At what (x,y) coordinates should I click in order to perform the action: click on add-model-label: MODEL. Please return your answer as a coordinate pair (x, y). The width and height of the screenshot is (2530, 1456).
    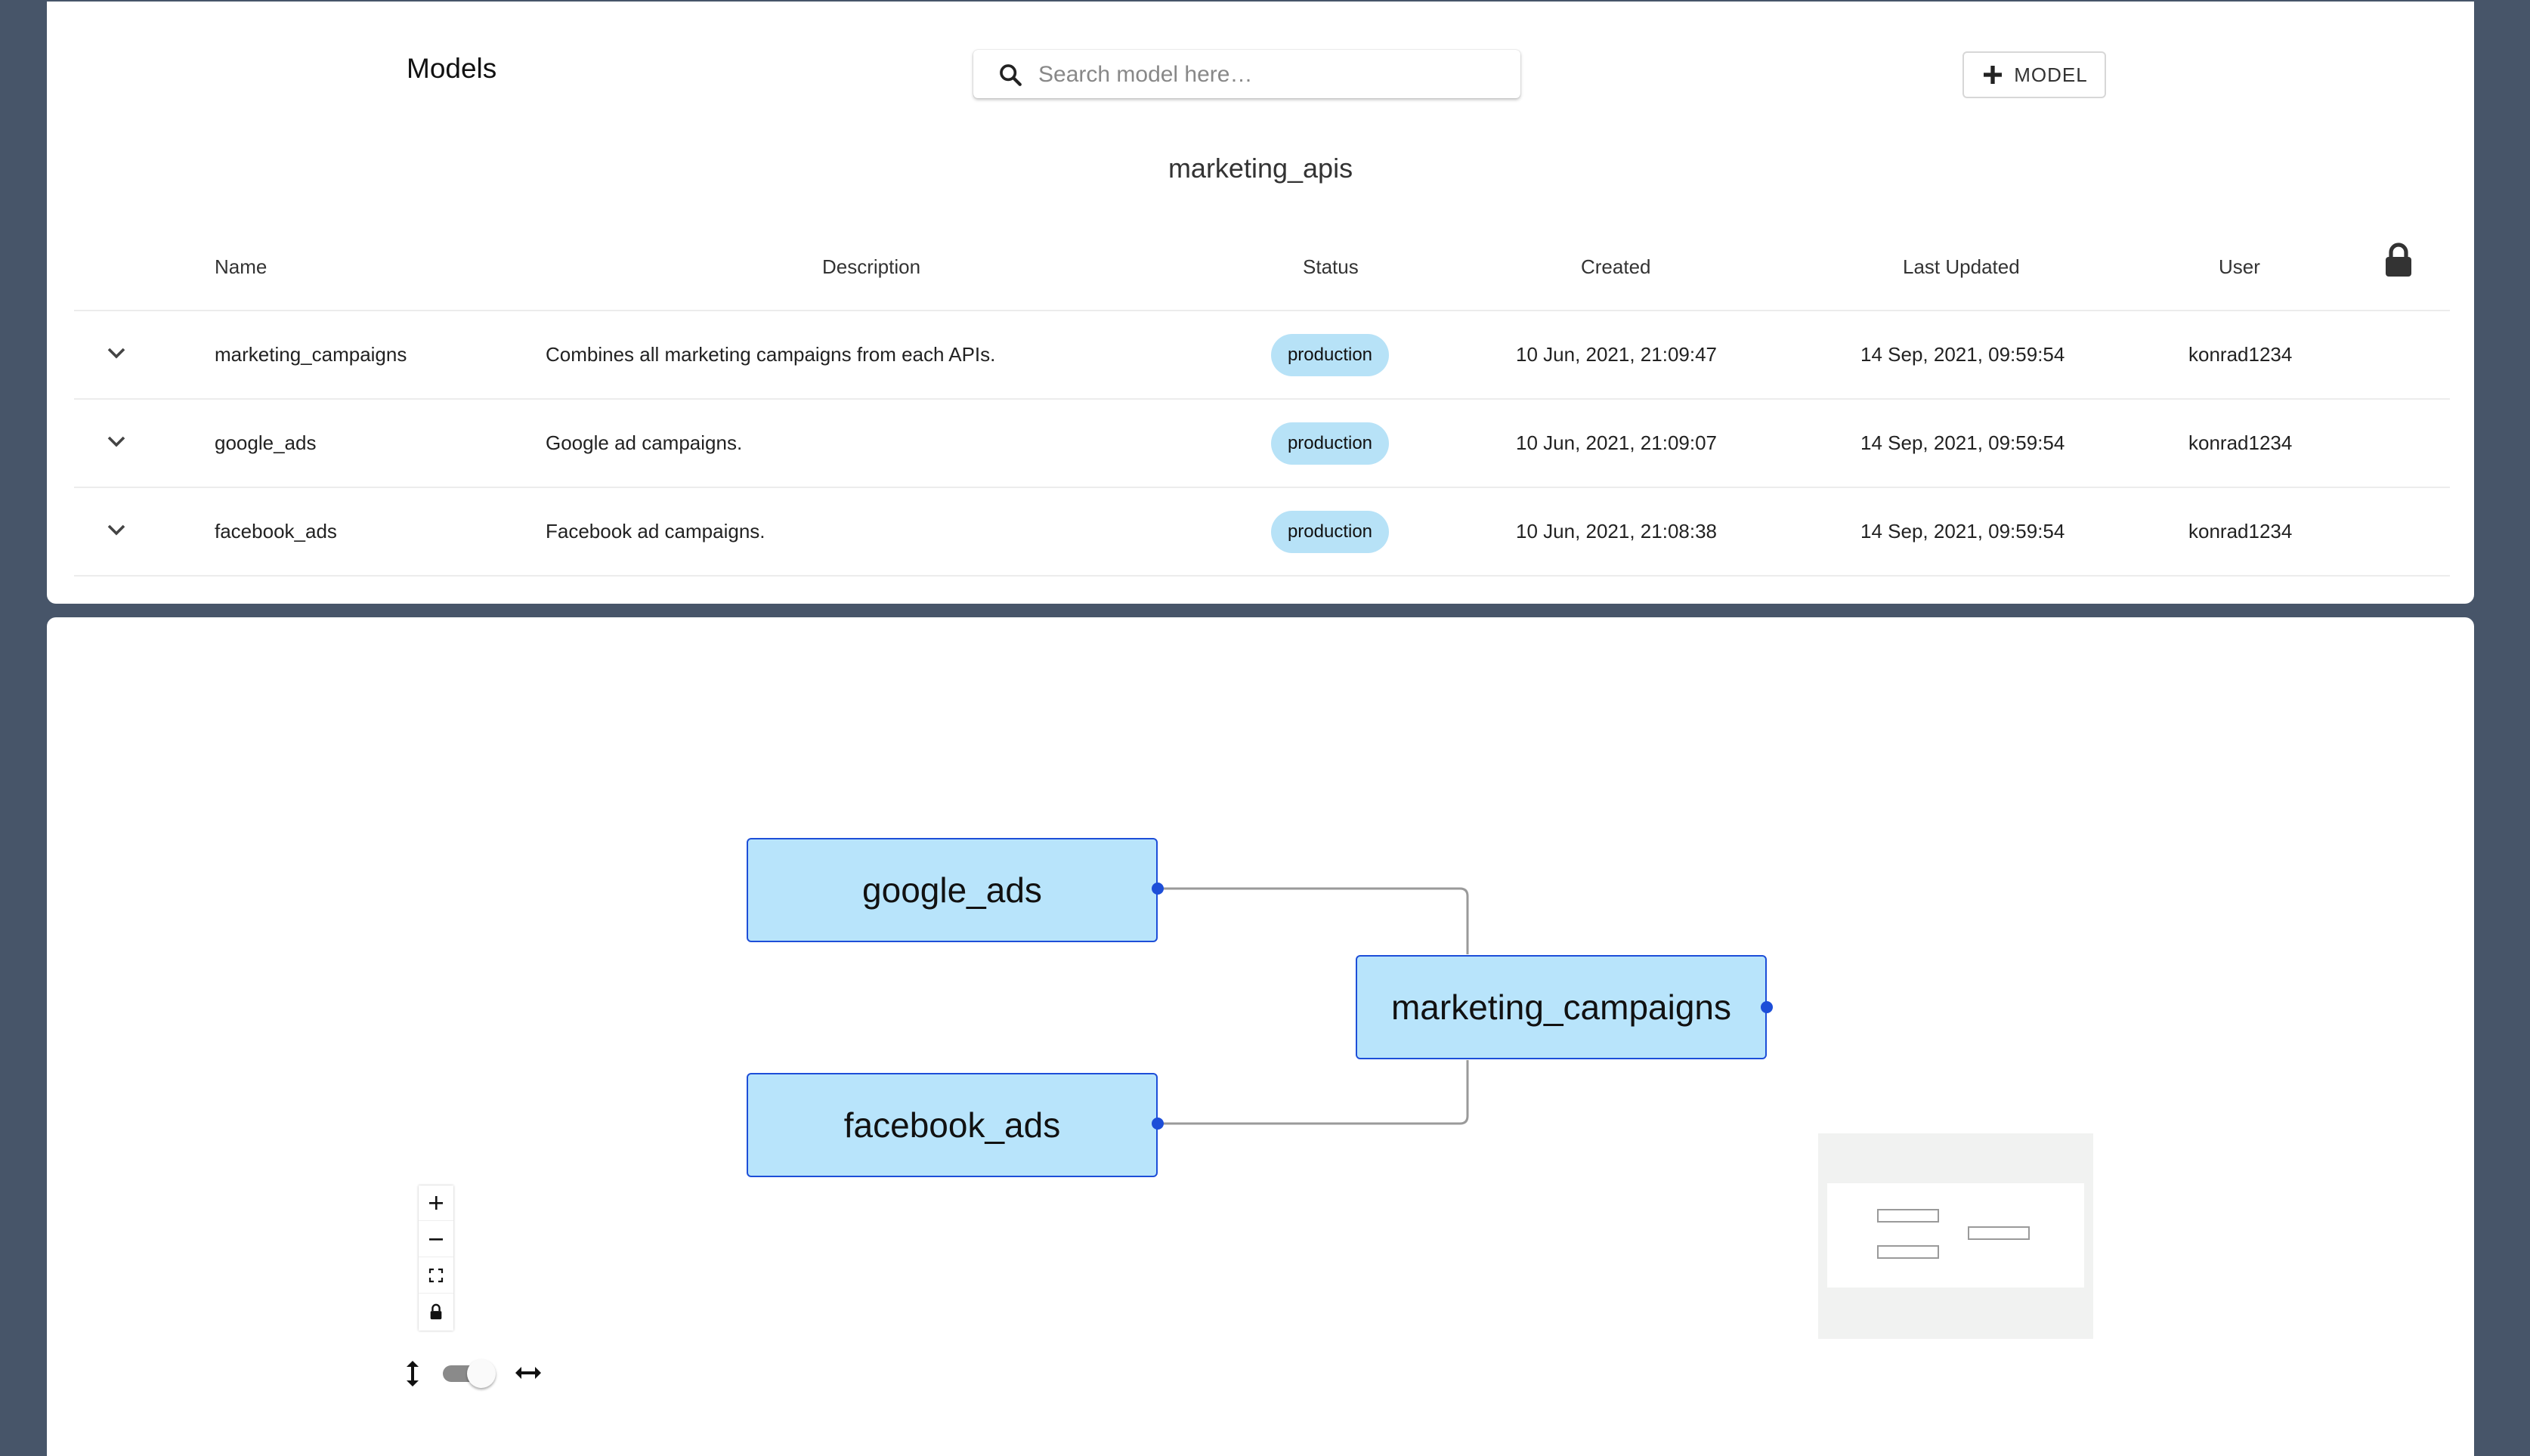
    Looking at the image, I should click on (2051, 74).